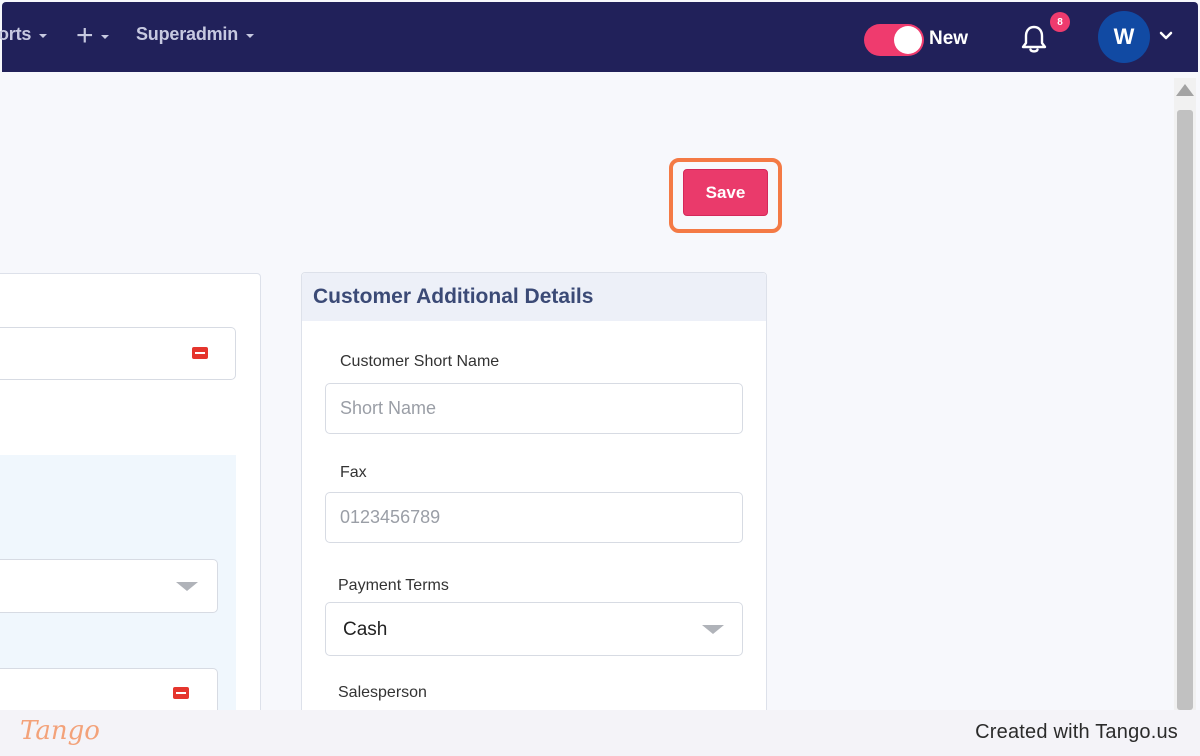 The height and width of the screenshot is (756, 1200). Describe the element at coordinates (1076, 732) in the screenshot. I see `created-with-credit: Created with Tango.us` at that location.